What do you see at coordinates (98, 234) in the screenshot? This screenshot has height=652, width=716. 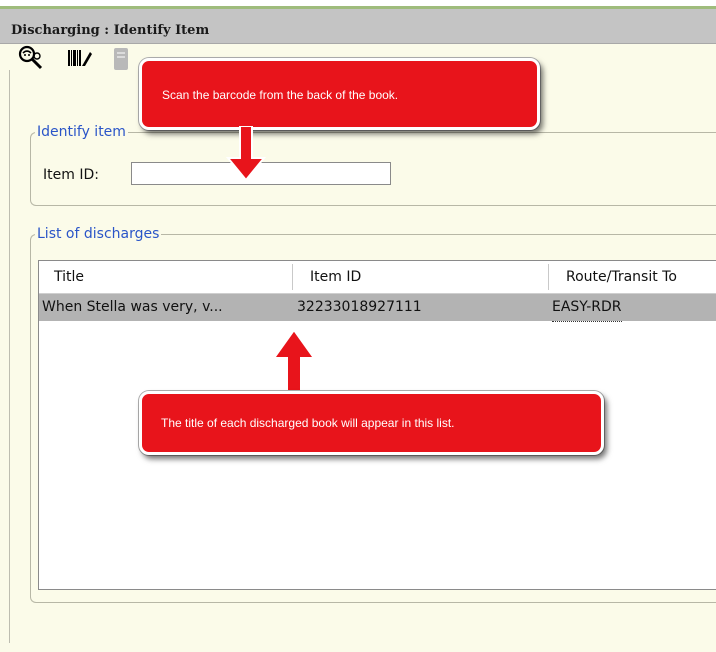 I see `list-of-discharges-legend: List of discharges` at bounding box center [98, 234].